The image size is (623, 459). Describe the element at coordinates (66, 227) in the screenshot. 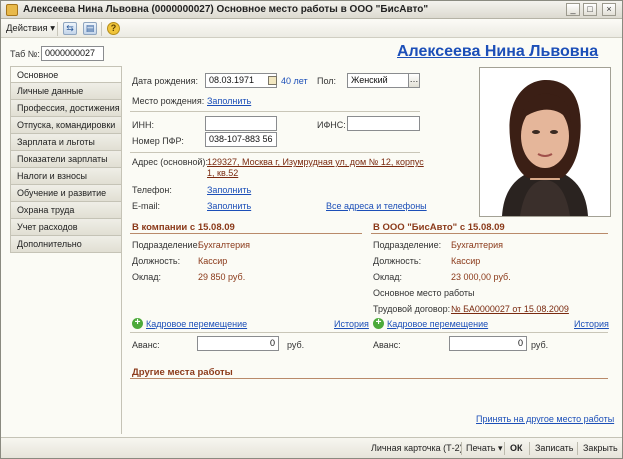

I see `tab-expenses: Учет расходов` at that location.